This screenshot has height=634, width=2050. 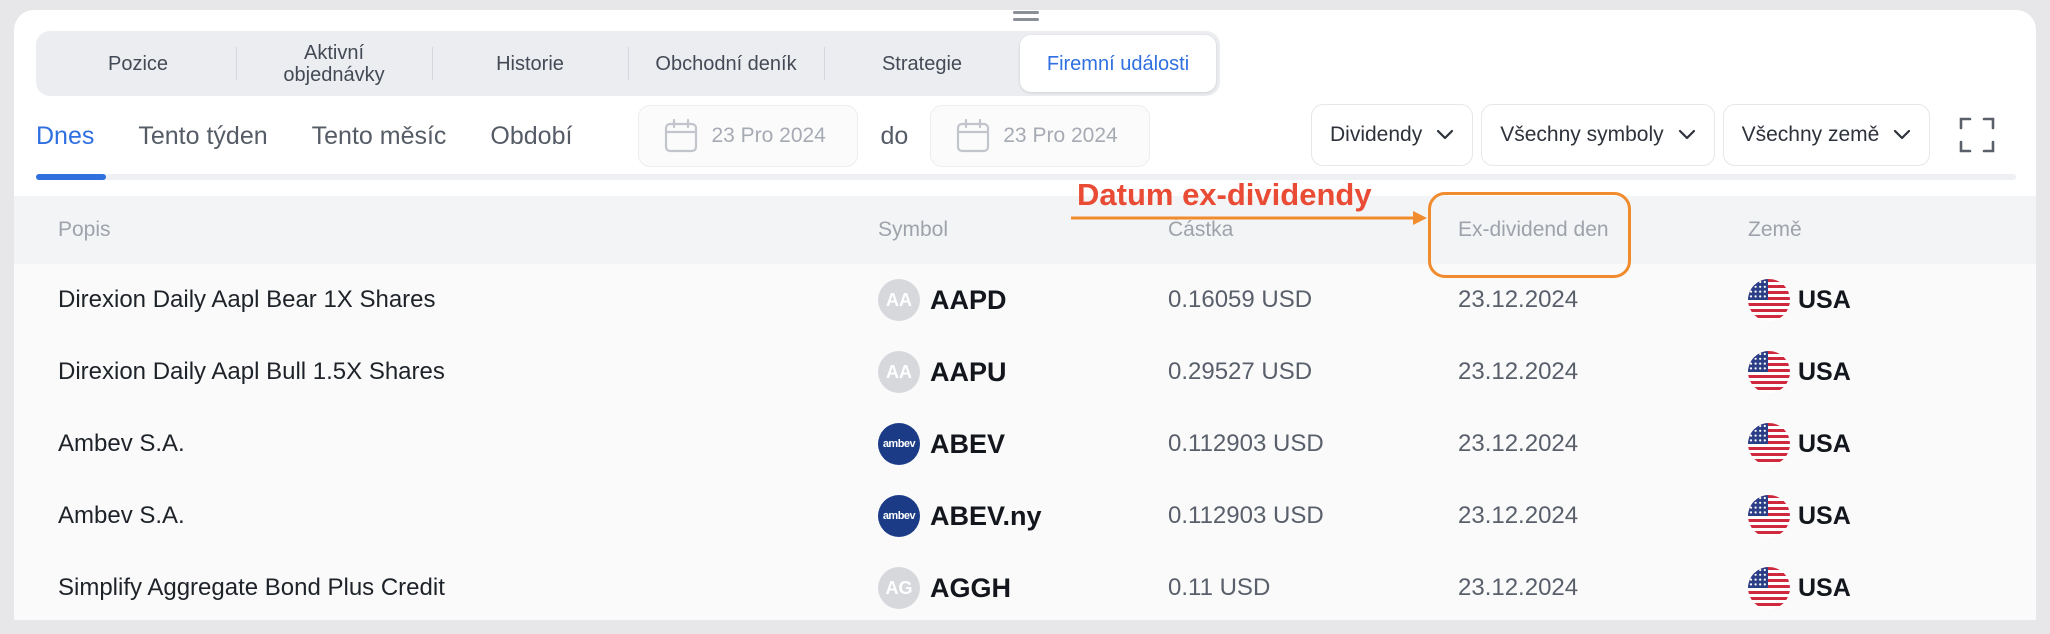 I want to click on period-obdobi: Období, so click(x=531, y=136).